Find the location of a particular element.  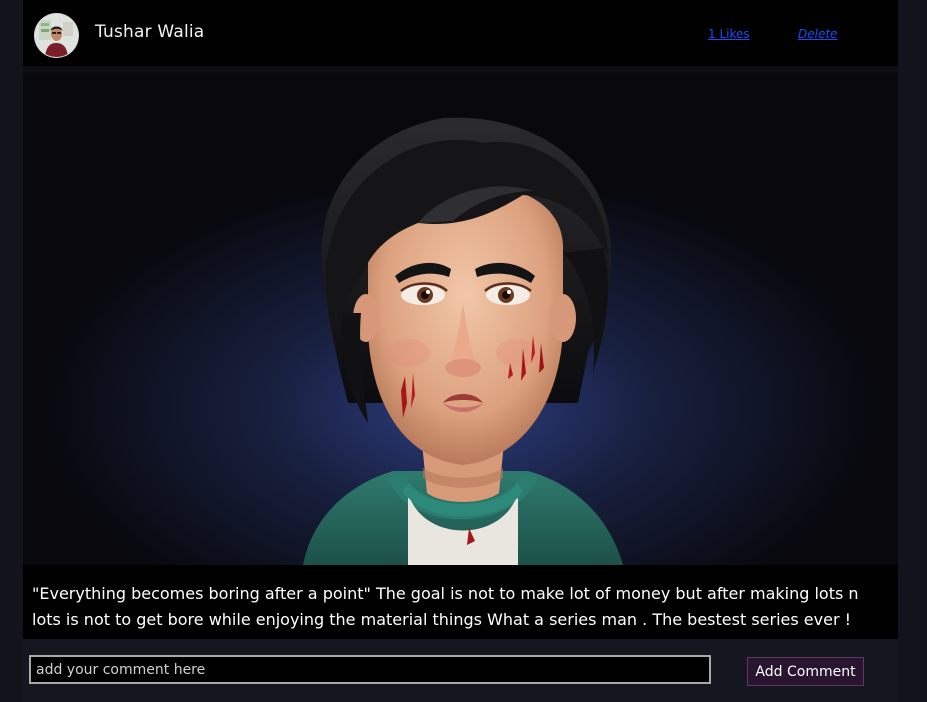

post-header: Tushar Walia 1 Likes Delete is located at coordinates (460, 33).